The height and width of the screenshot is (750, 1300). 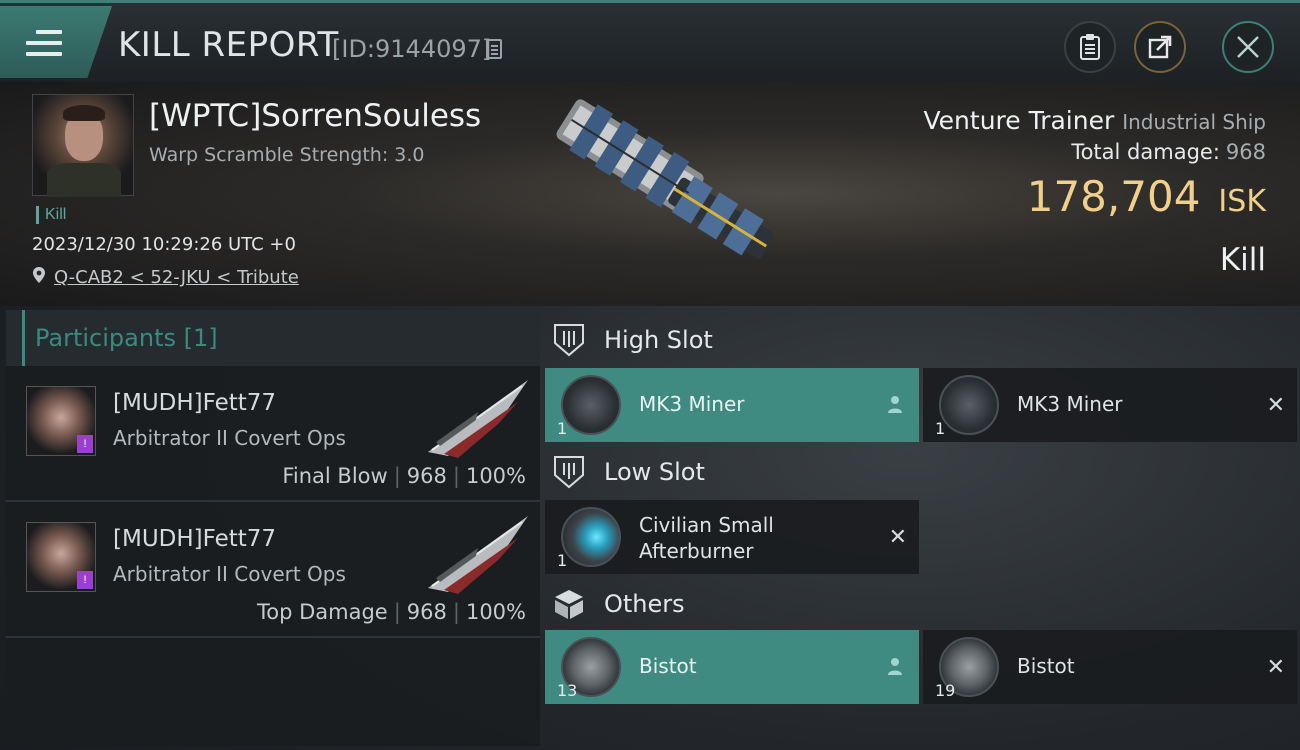 What do you see at coordinates (1113, 196) in the screenshot?
I see `isk-amount: 178,704` at bounding box center [1113, 196].